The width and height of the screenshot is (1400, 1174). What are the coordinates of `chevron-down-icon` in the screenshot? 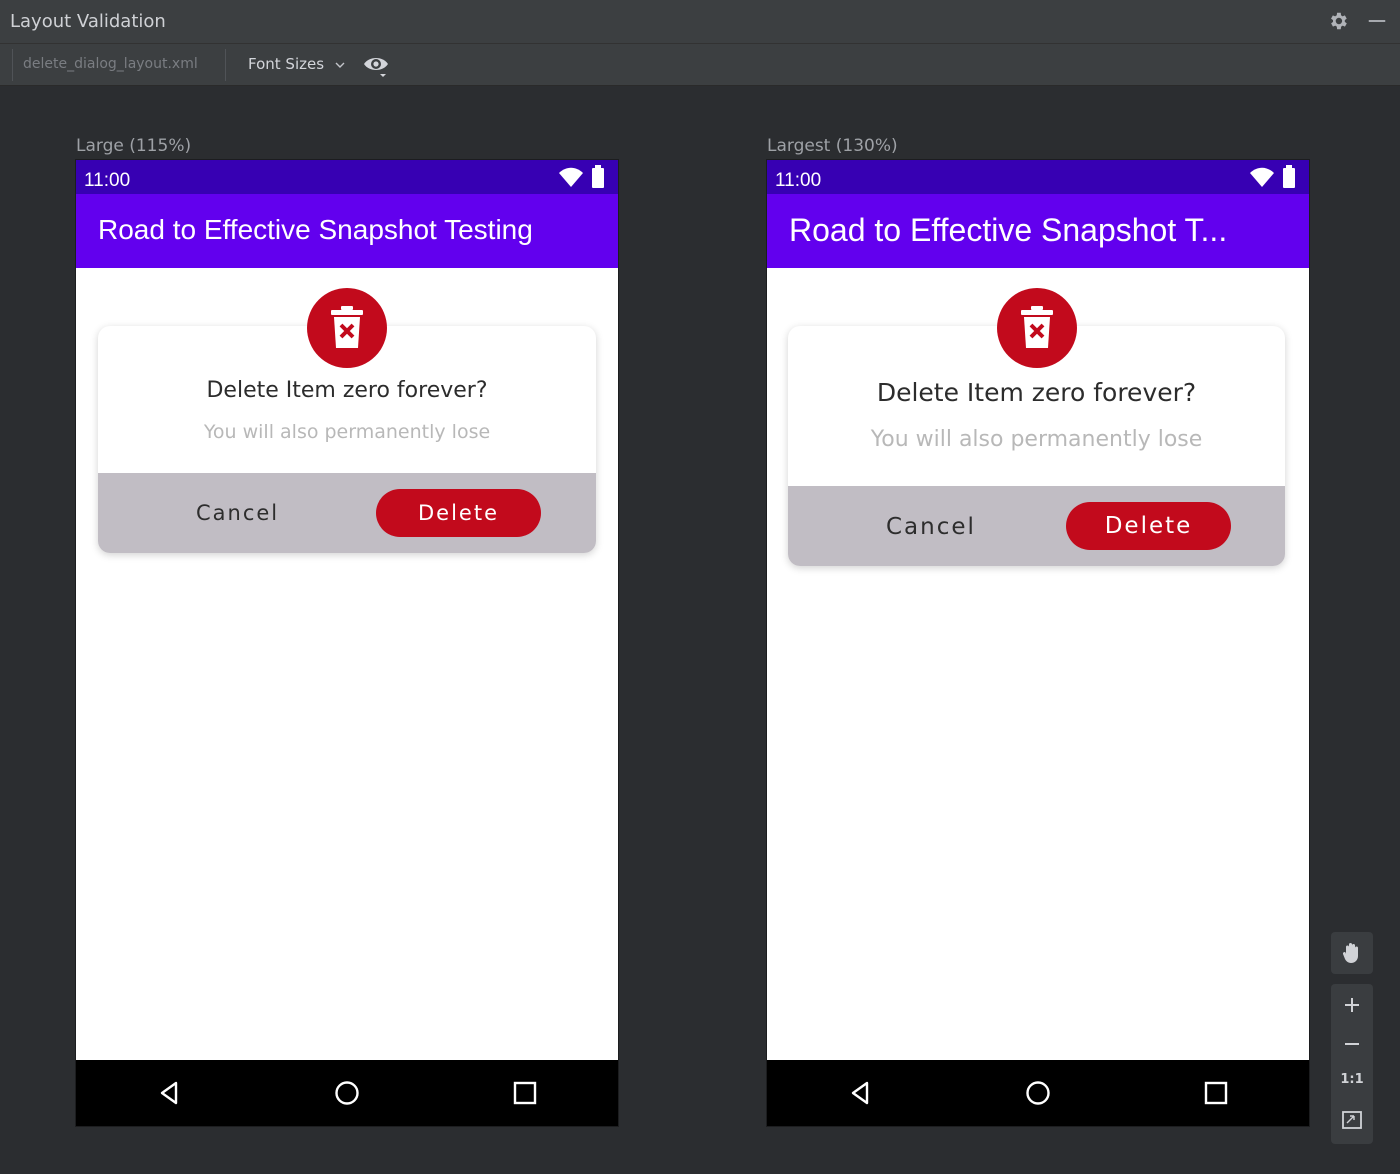 It's located at (340, 65).